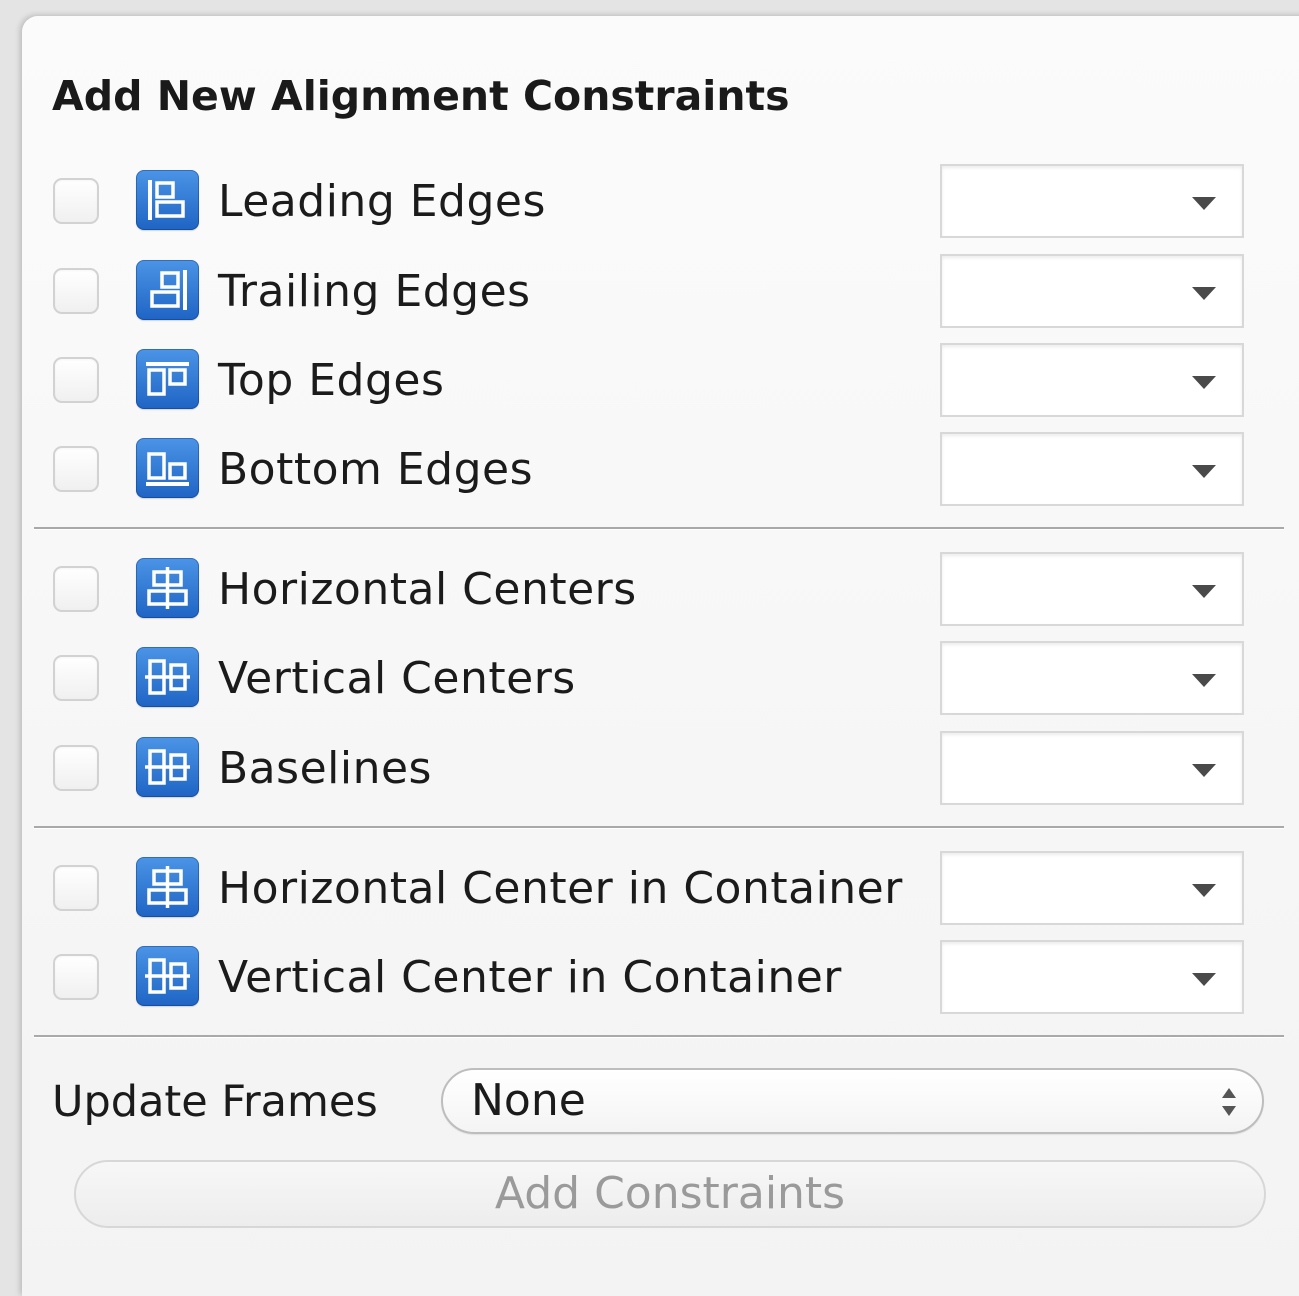  What do you see at coordinates (167, 588) in the screenshot?
I see `horizontal-centers-icon` at bounding box center [167, 588].